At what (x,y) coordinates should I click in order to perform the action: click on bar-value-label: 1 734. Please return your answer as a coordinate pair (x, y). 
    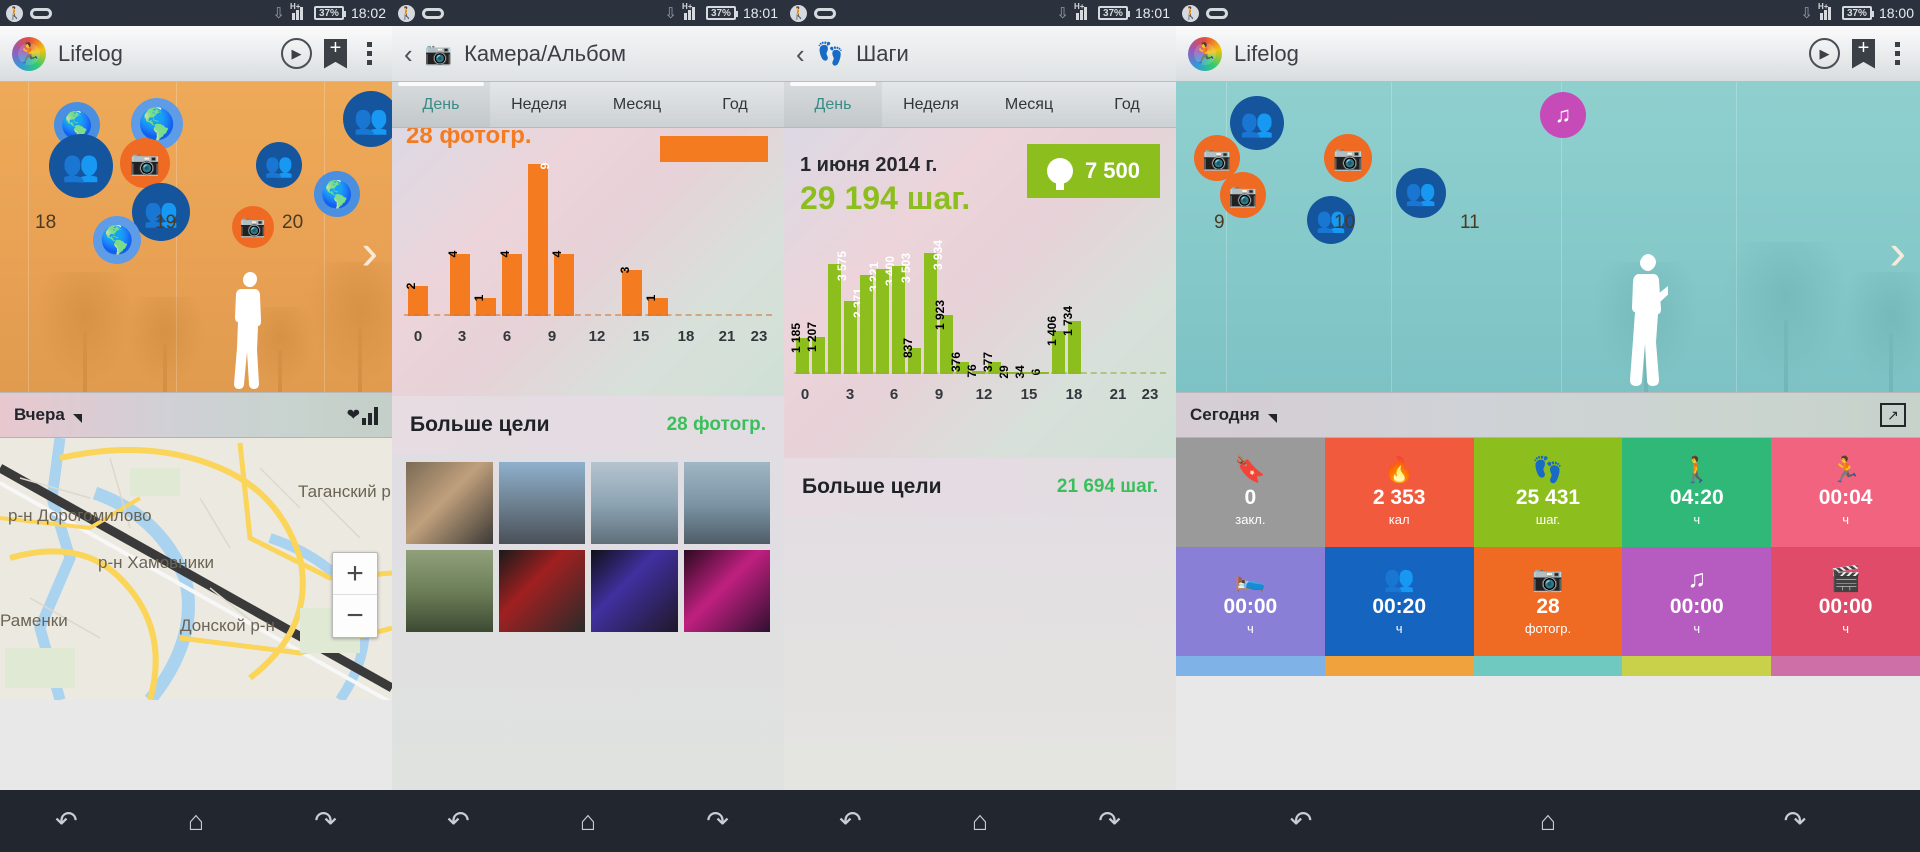
    Looking at the image, I should click on (1067, 321).